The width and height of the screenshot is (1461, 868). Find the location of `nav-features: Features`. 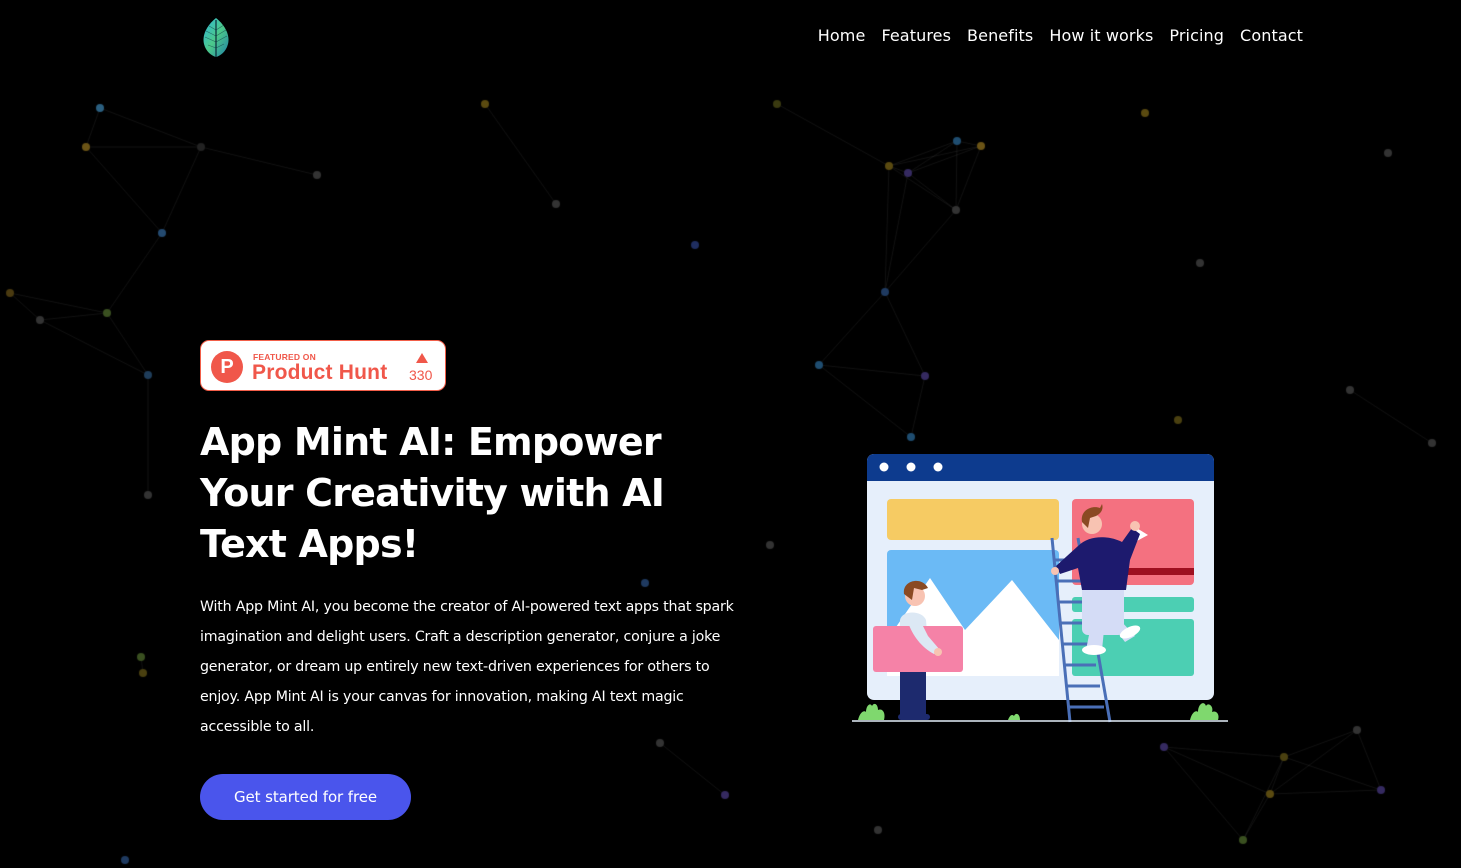

nav-features: Features is located at coordinates (916, 36).